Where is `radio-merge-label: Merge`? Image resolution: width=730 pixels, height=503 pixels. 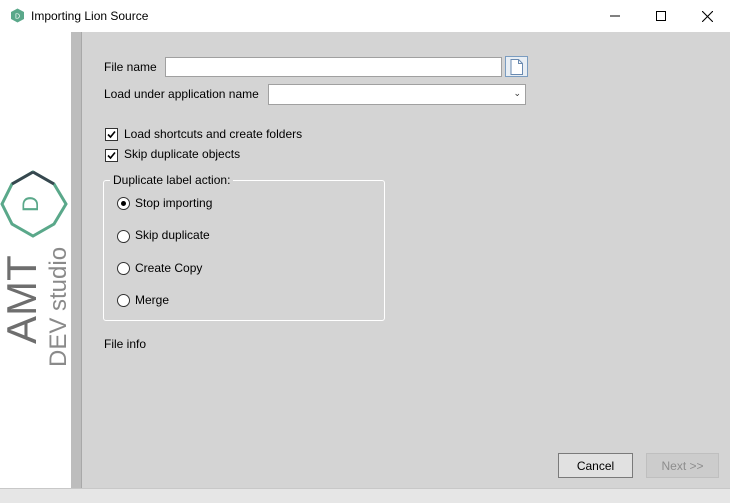 radio-merge-label: Merge is located at coordinates (152, 300).